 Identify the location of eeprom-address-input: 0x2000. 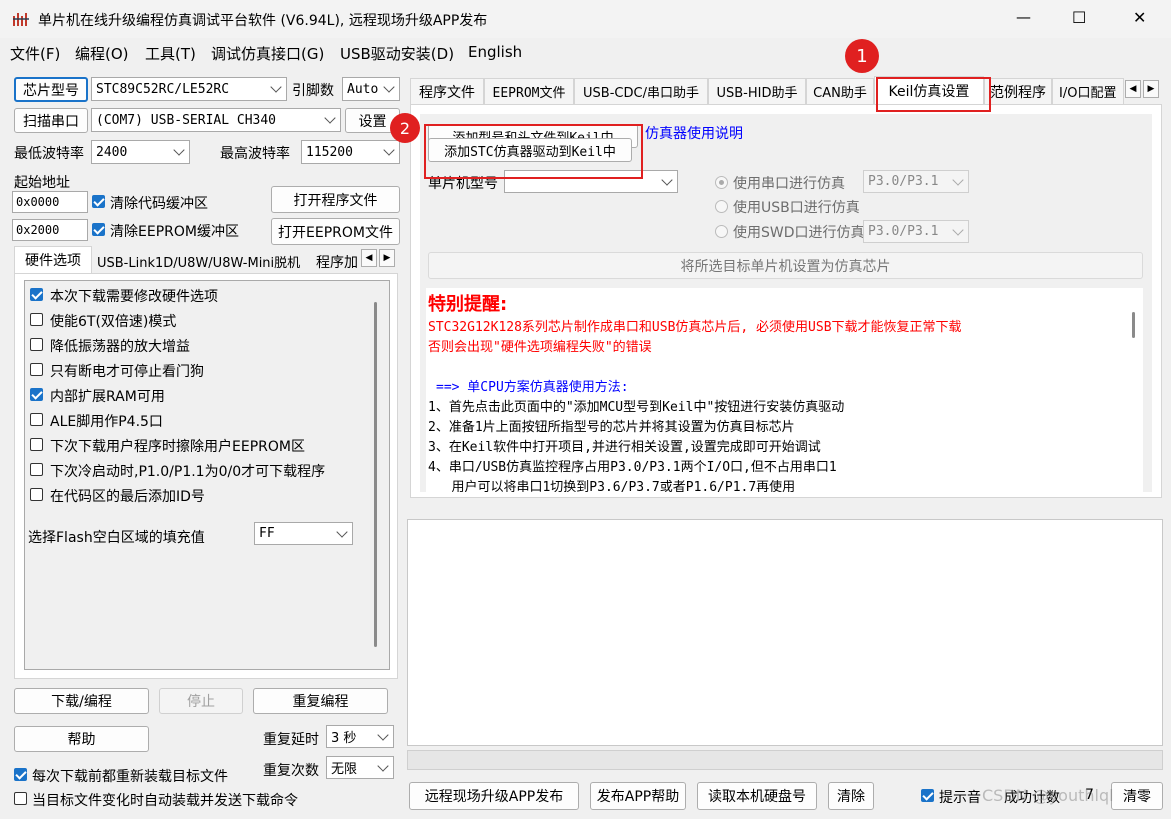
(50, 230).